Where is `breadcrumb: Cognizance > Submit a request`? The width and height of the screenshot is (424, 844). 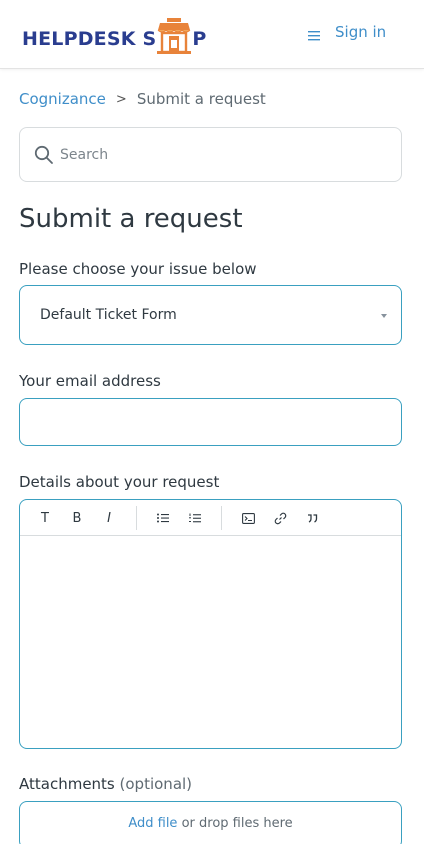
breadcrumb: Cognizance > Submit a request is located at coordinates (142, 99).